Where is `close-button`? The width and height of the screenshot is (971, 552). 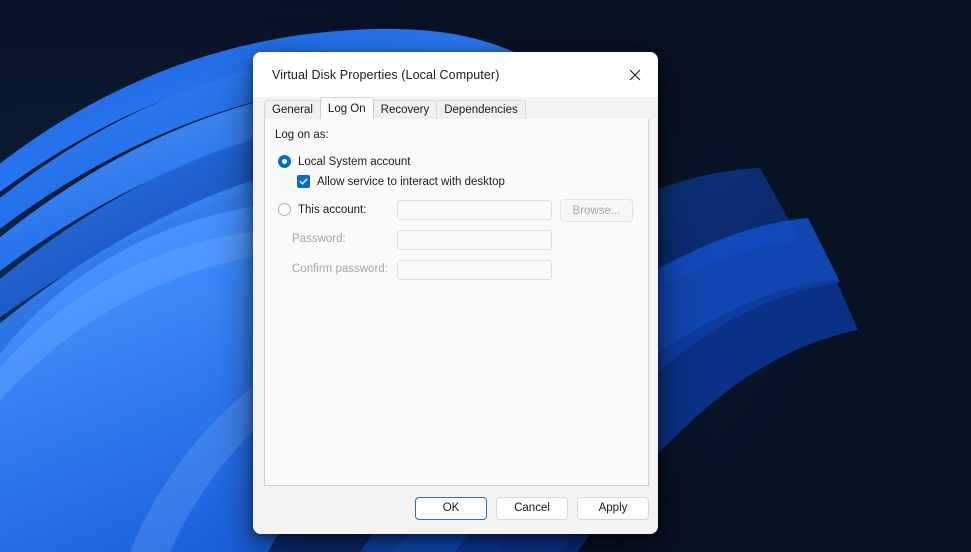
close-button is located at coordinates (635, 74).